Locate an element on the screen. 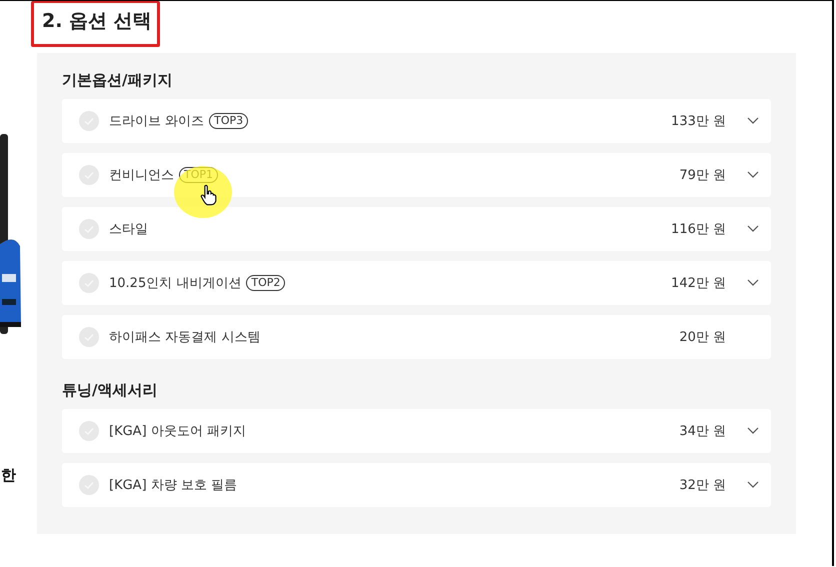  option-name: 하이패스 자동결제 시스템 is located at coordinates (184, 337).